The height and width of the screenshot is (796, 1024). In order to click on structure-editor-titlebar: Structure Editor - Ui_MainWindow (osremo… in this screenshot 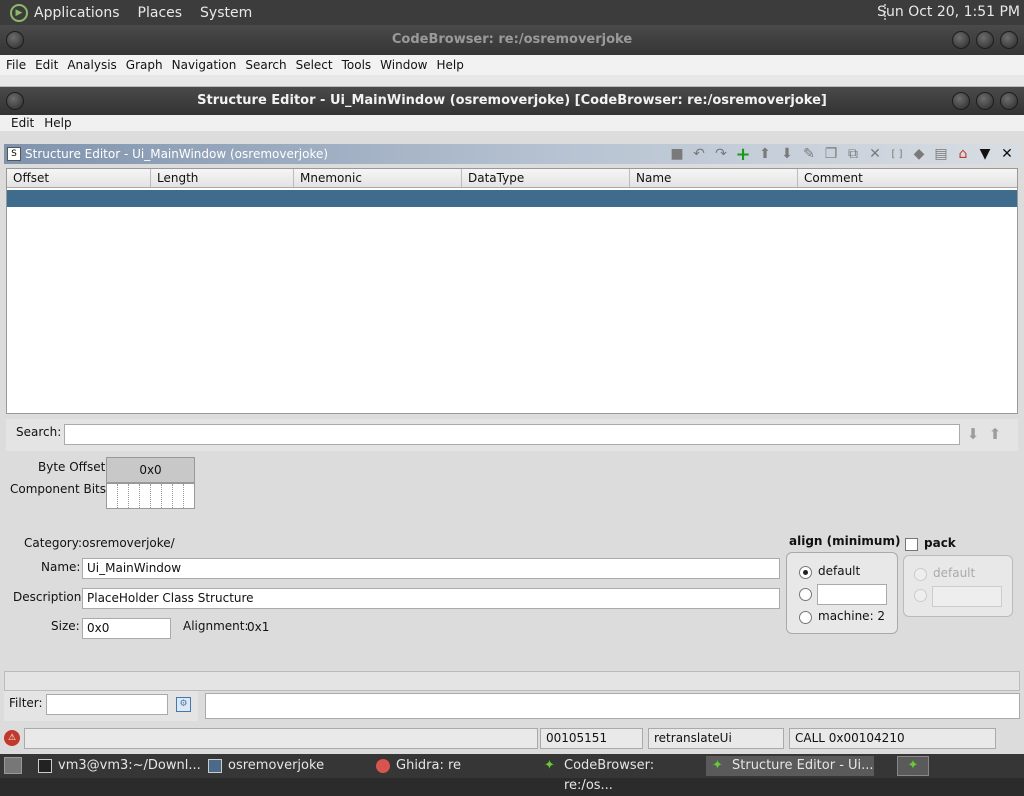, I will do `click(512, 101)`.